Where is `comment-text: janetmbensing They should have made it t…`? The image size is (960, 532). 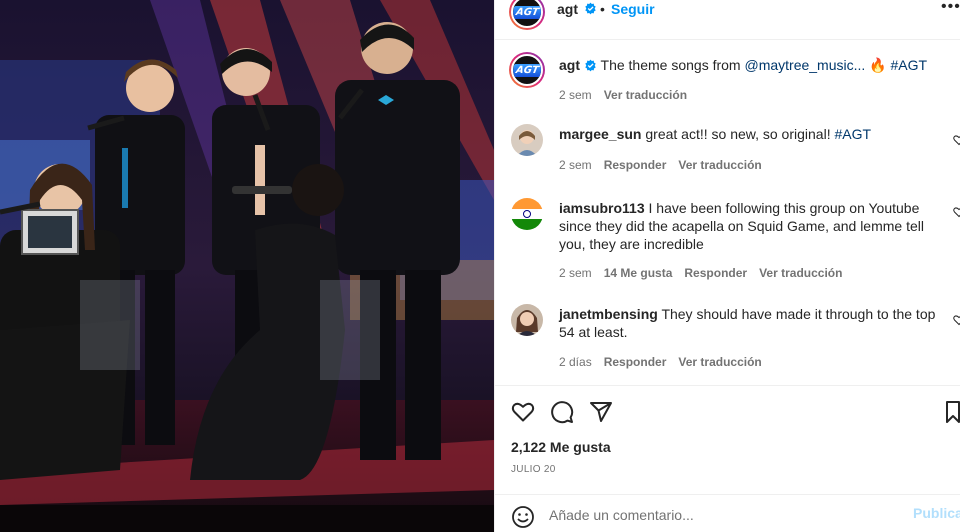 comment-text: janetmbensing They should have made it t… is located at coordinates (752, 323).